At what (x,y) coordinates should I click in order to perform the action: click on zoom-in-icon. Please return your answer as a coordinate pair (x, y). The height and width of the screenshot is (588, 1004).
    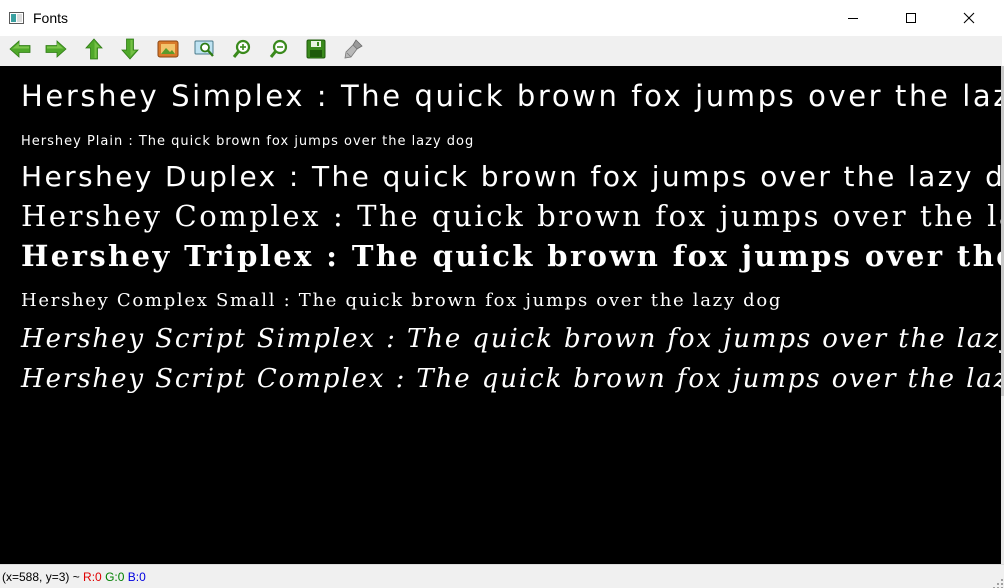
    Looking at the image, I should click on (242, 51).